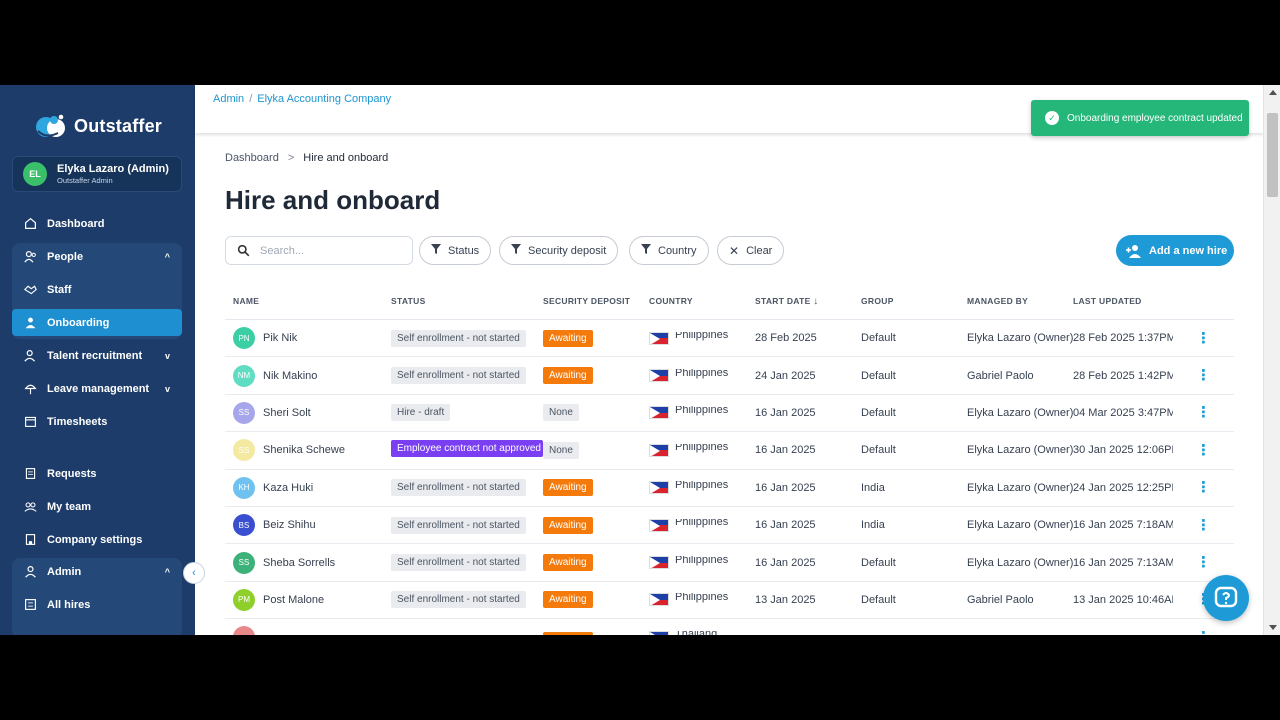  What do you see at coordinates (304, 301) in the screenshot?
I see `header-name: NAME` at bounding box center [304, 301].